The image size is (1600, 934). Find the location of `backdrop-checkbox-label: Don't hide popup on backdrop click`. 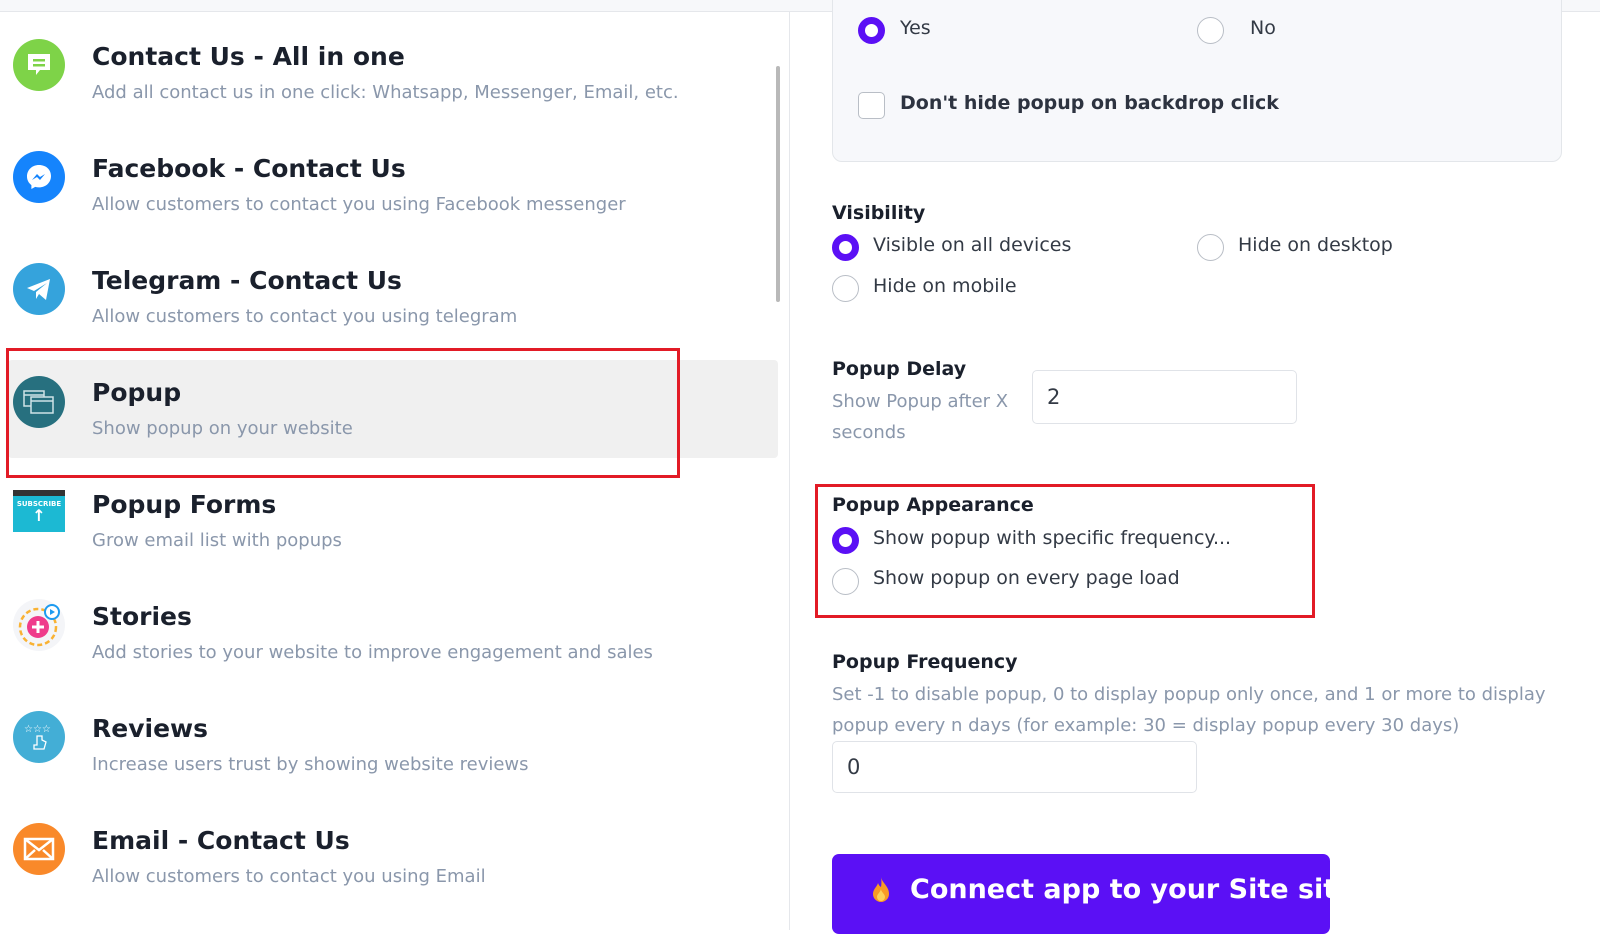

backdrop-checkbox-label: Don't hide popup on backdrop click is located at coordinates (1089, 103).